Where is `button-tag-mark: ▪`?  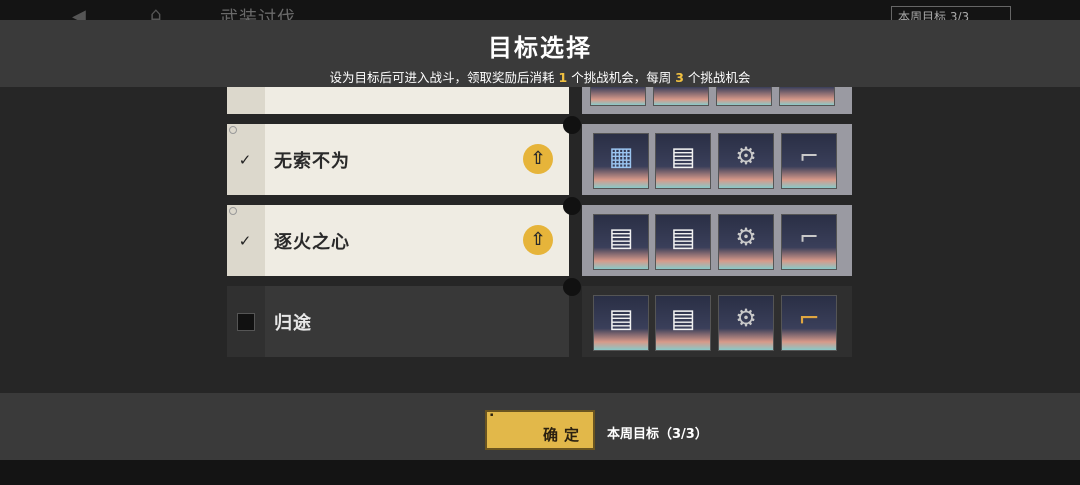 button-tag-mark: ▪ is located at coordinates (492, 415).